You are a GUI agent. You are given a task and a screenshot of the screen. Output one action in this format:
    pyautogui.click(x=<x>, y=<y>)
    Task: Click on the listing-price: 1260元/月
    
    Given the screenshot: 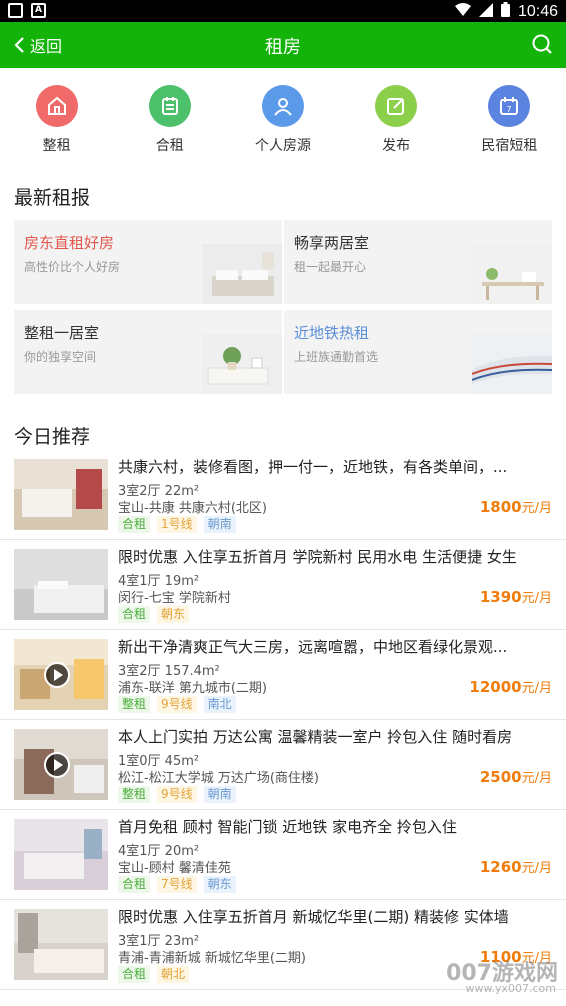 What is the action you would take?
    pyautogui.click(x=515, y=867)
    